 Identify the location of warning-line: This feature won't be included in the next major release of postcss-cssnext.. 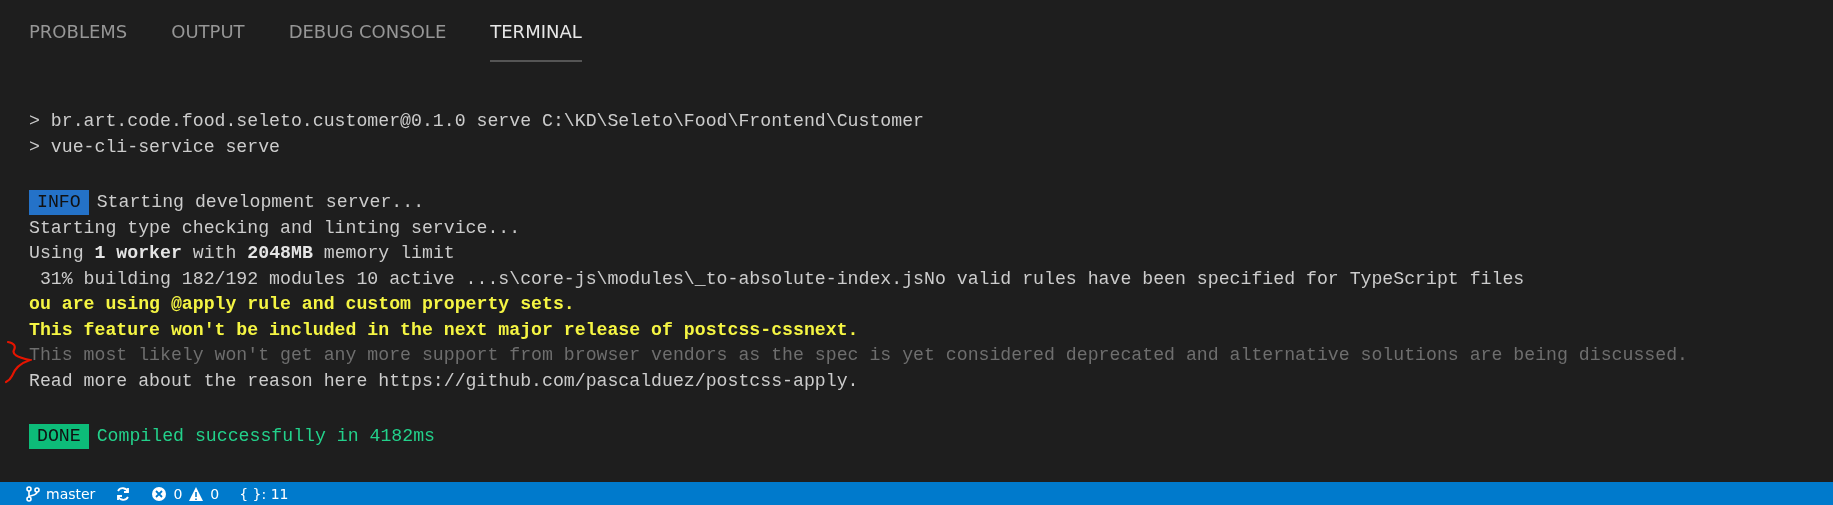
(444, 330).